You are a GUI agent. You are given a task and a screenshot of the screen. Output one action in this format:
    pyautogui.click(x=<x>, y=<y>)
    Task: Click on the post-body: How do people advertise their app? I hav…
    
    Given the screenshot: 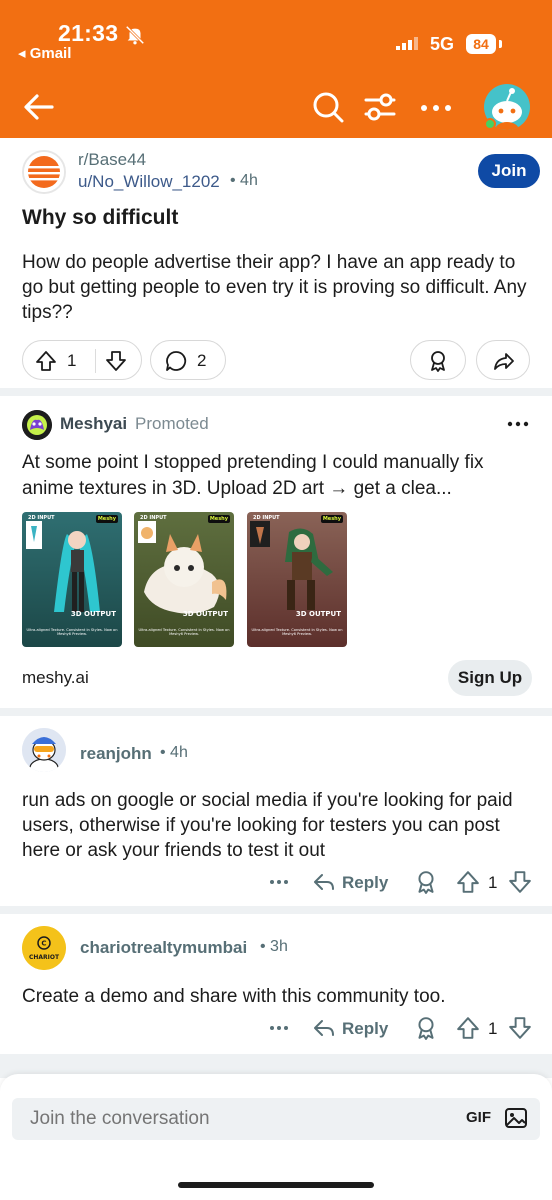 What is the action you would take?
    pyautogui.click(x=274, y=287)
    